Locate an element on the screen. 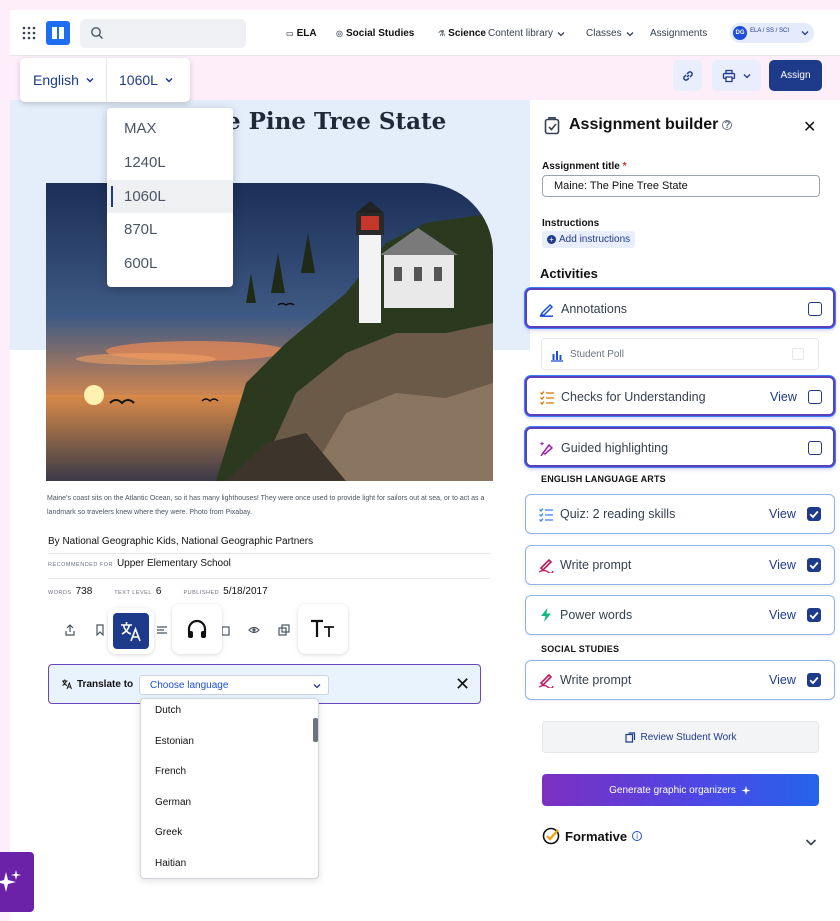  close-panel-icon: ✕ is located at coordinates (809, 127).